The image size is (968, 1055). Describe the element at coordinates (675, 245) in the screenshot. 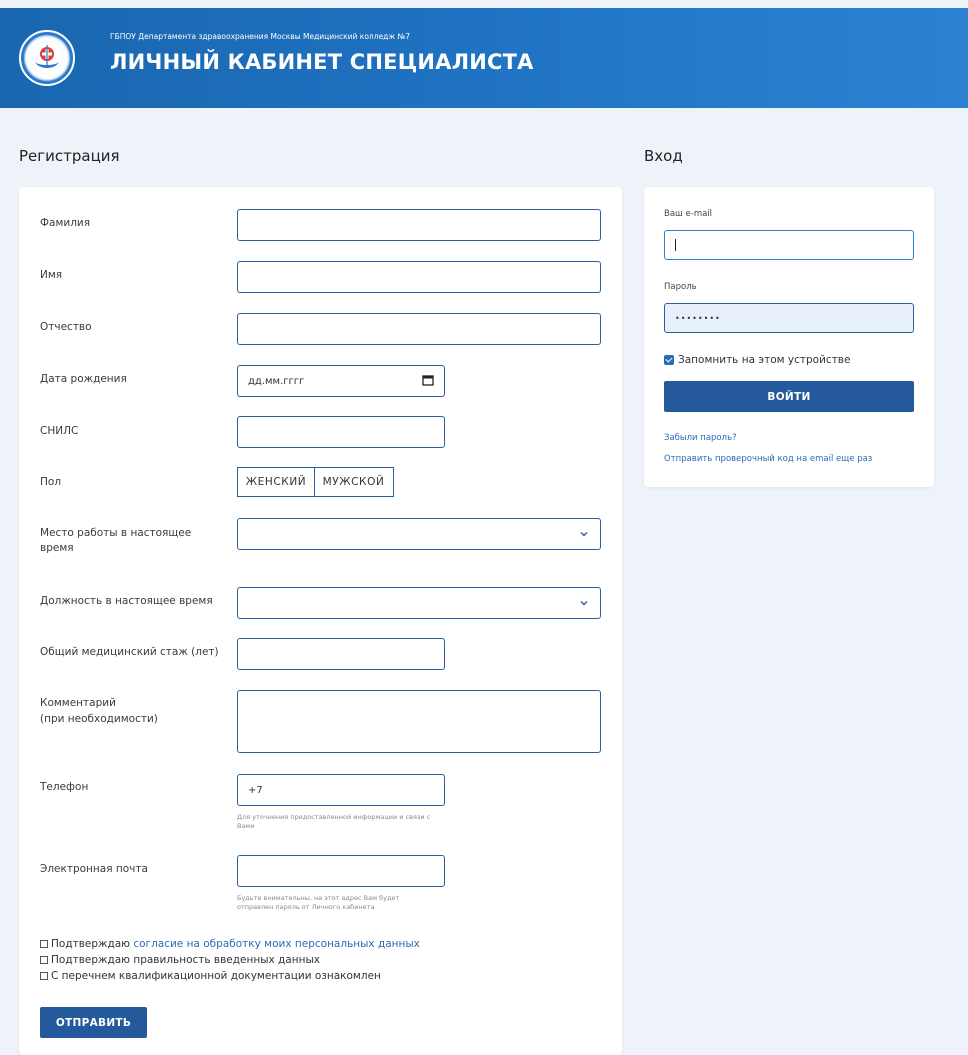

I see `text-cursor` at that location.